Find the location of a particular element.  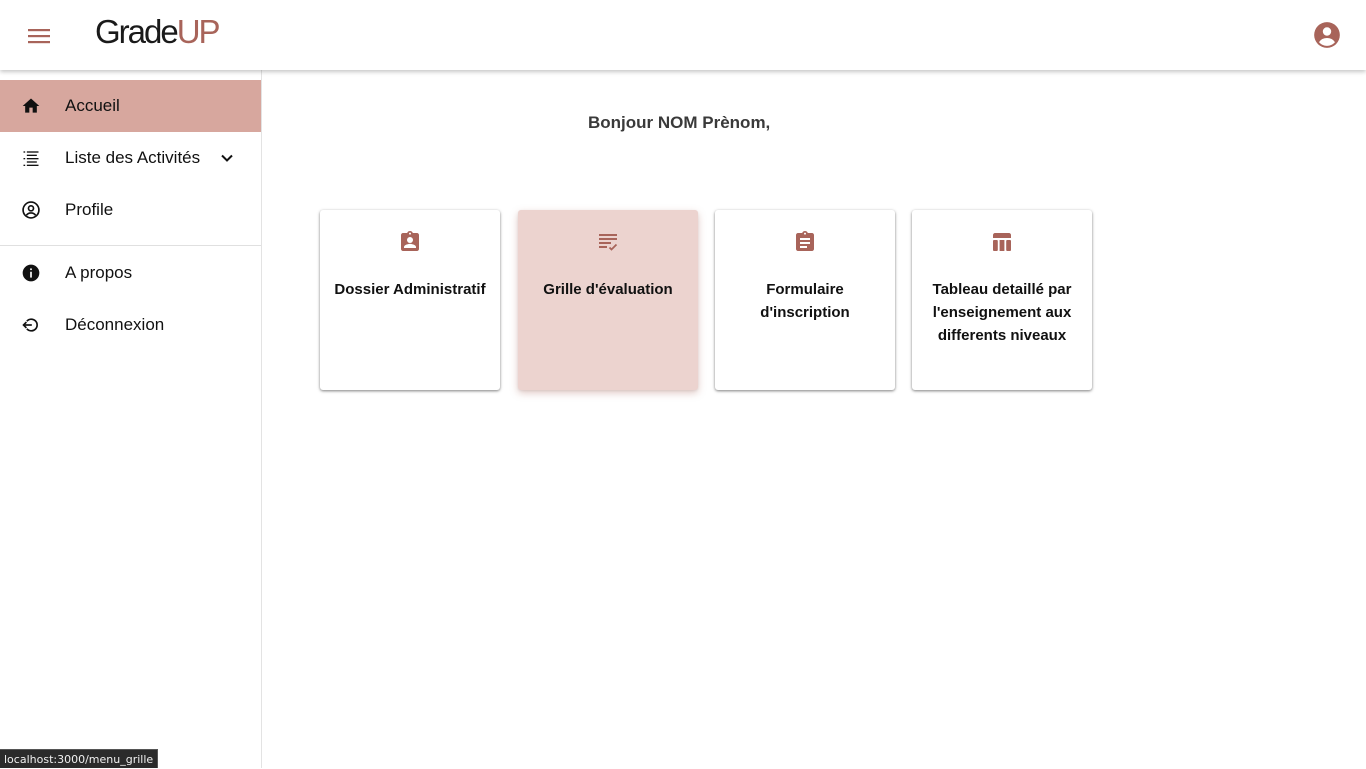

sidebar-item-label: A propos is located at coordinates (99, 272).